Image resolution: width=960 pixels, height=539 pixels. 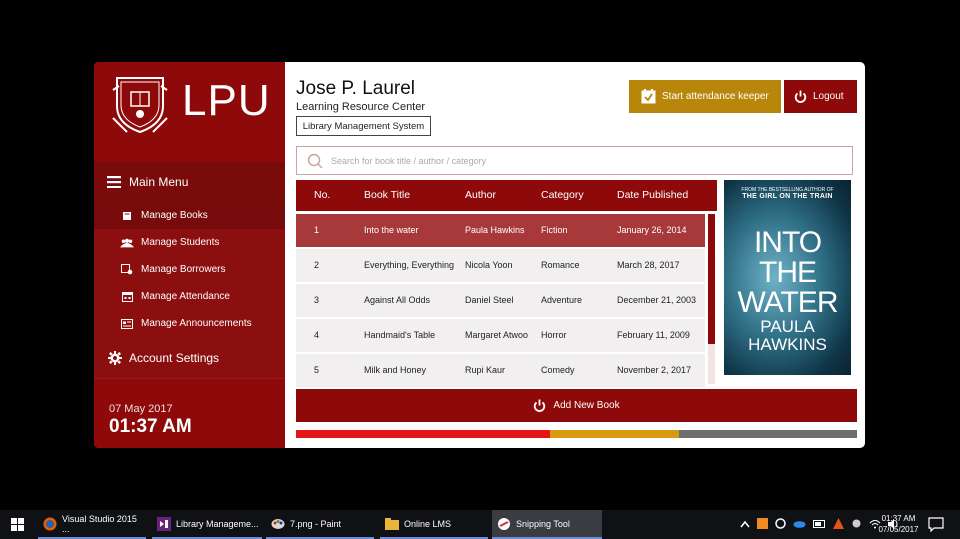 I want to click on taskbar-item-paint: 7.png - Paint, so click(x=320, y=524).